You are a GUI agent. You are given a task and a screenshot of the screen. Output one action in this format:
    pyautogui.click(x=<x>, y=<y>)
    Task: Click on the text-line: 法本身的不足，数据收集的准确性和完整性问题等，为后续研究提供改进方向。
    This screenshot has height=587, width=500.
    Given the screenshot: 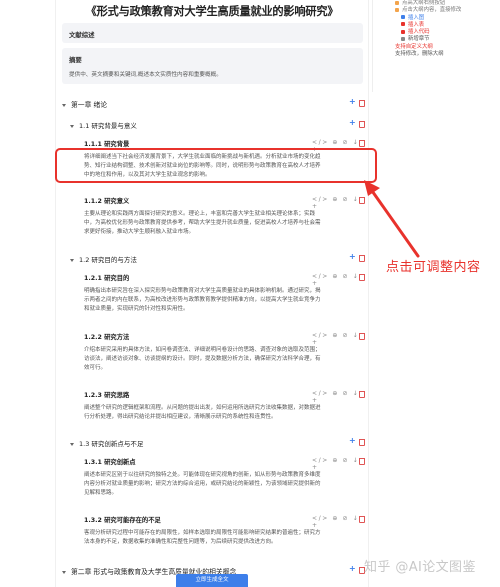 What is the action you would take?
    pyautogui.click(x=180, y=542)
    